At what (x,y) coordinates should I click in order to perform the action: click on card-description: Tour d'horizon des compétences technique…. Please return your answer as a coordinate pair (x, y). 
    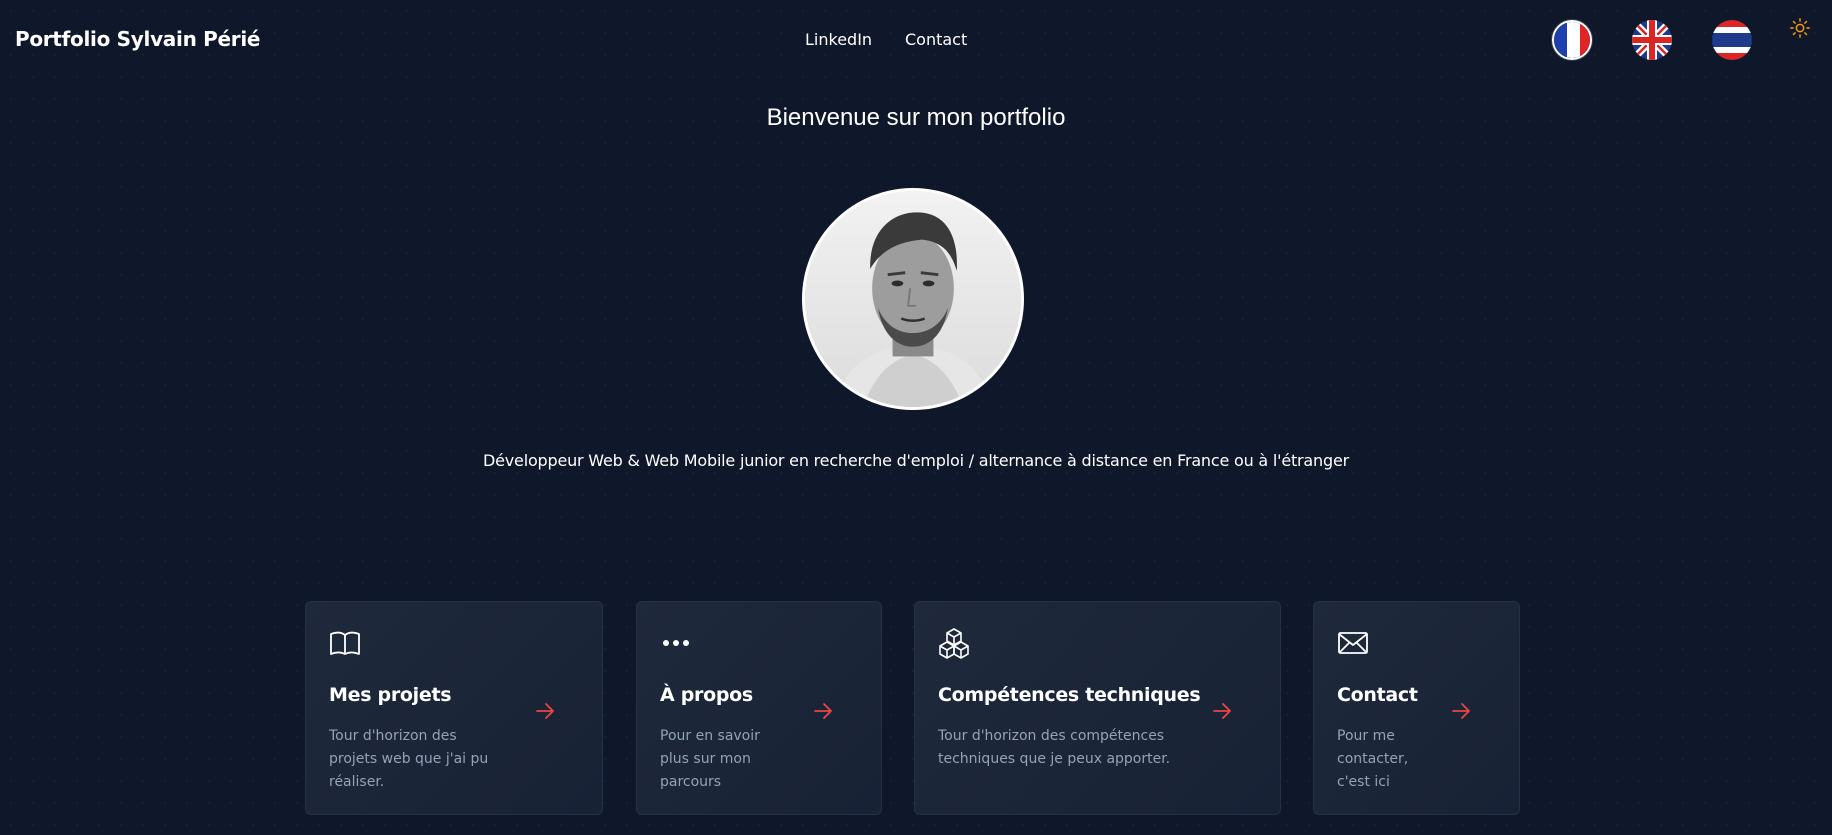
    Looking at the image, I should click on (1054, 747).